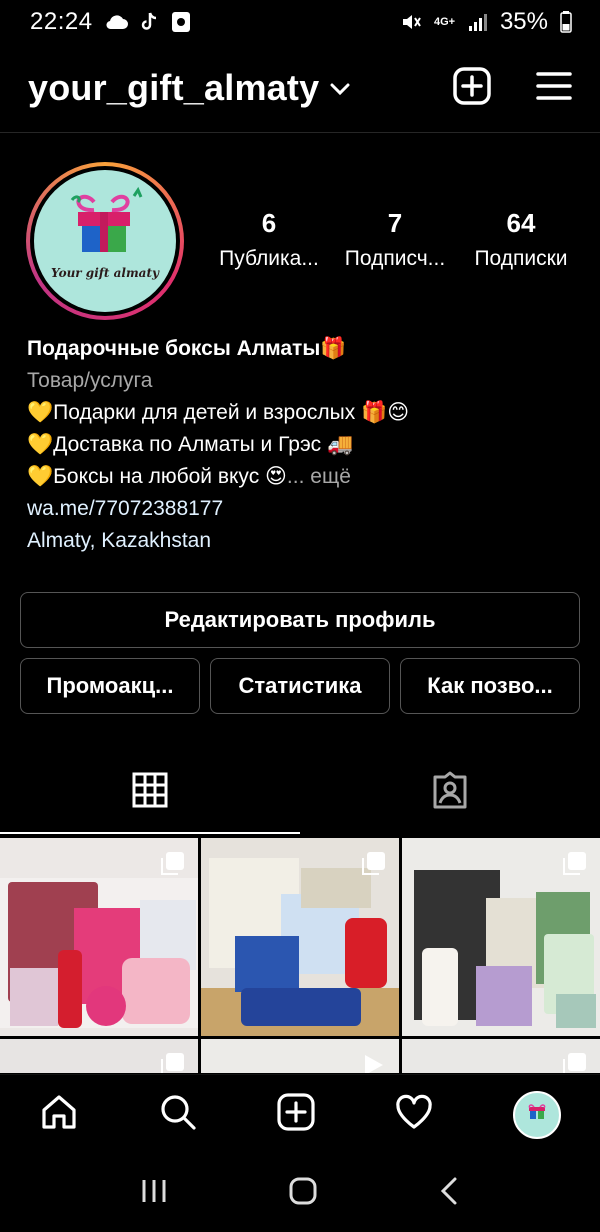 Image resolution: width=600 pixels, height=1232 pixels. I want to click on battery-icon, so click(566, 22).